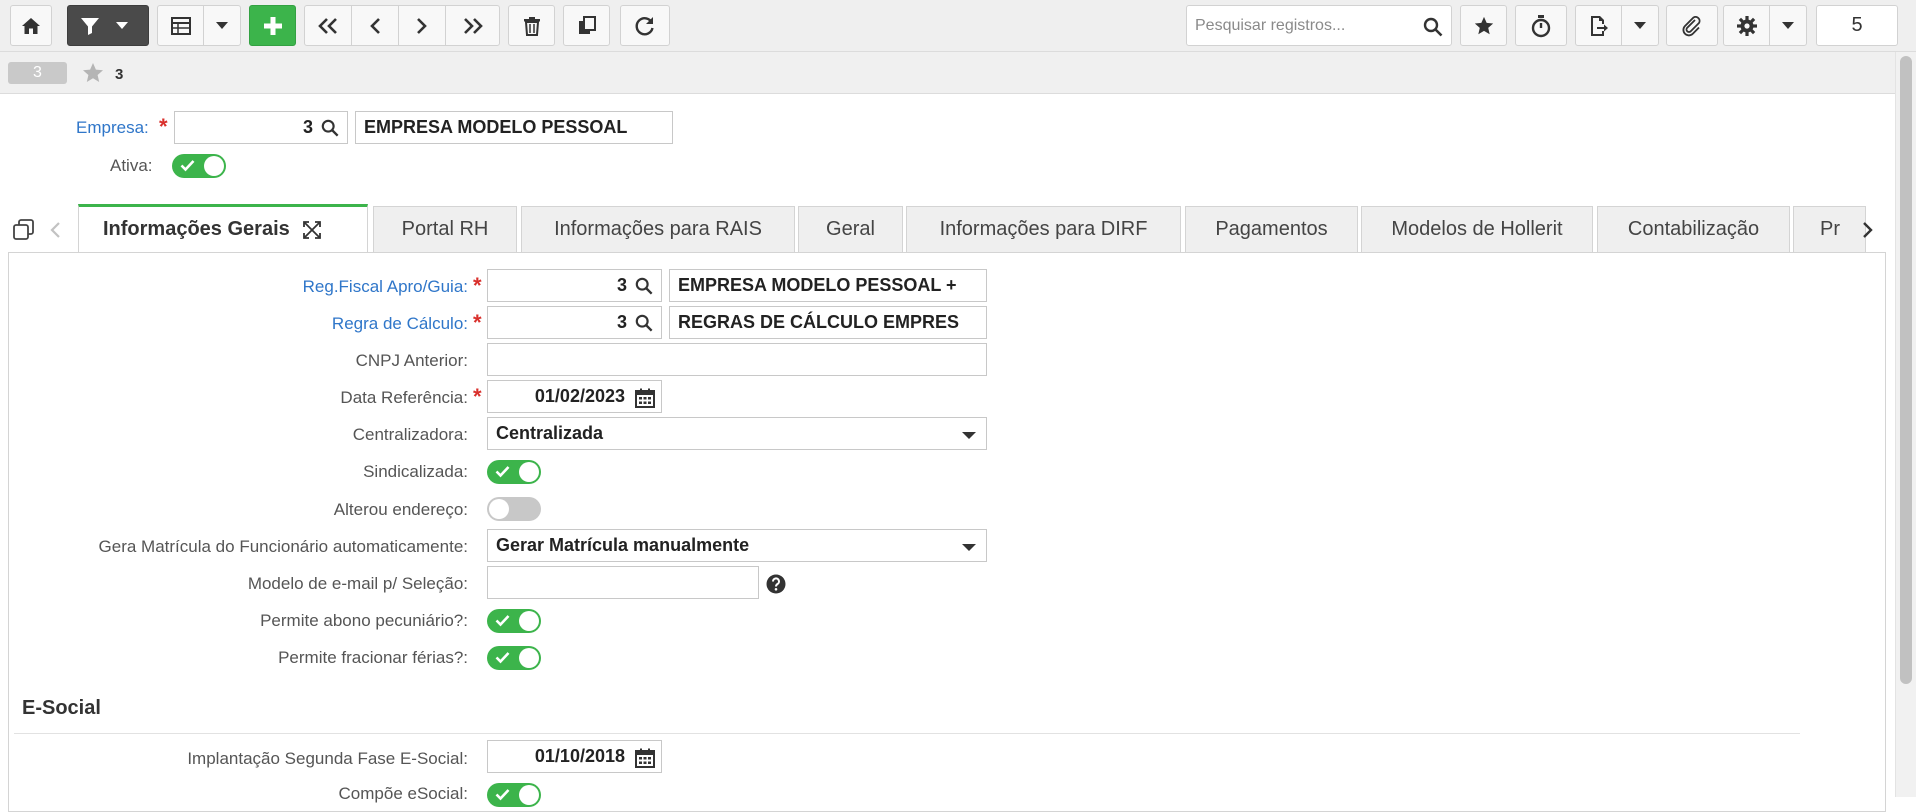 The image size is (1916, 812). Describe the element at coordinates (403, 793) in the screenshot. I see `compoe-esocial-label: Compõe eSocial:` at that location.